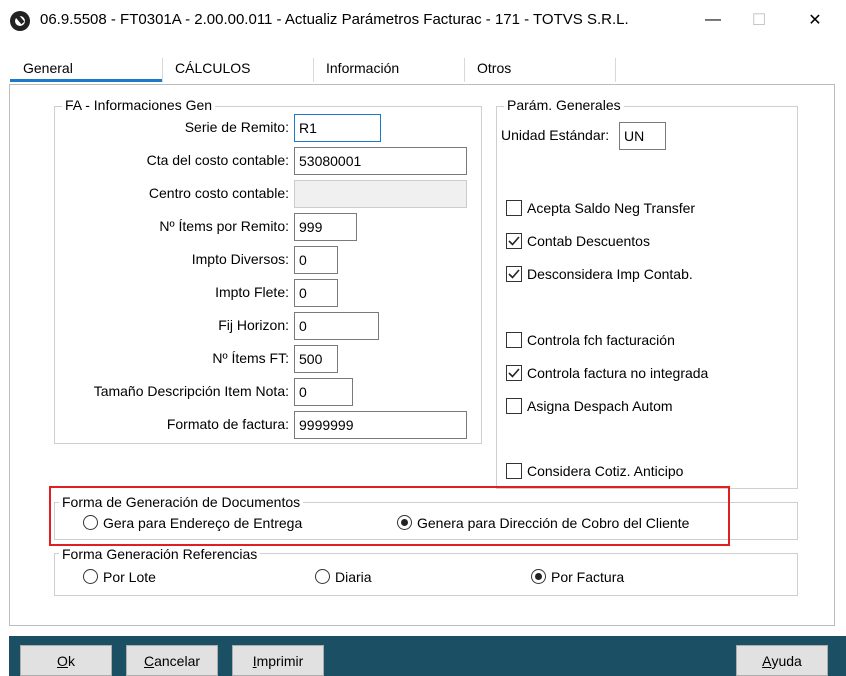  I want to click on cancel-mnemonic: C, so click(149, 660).